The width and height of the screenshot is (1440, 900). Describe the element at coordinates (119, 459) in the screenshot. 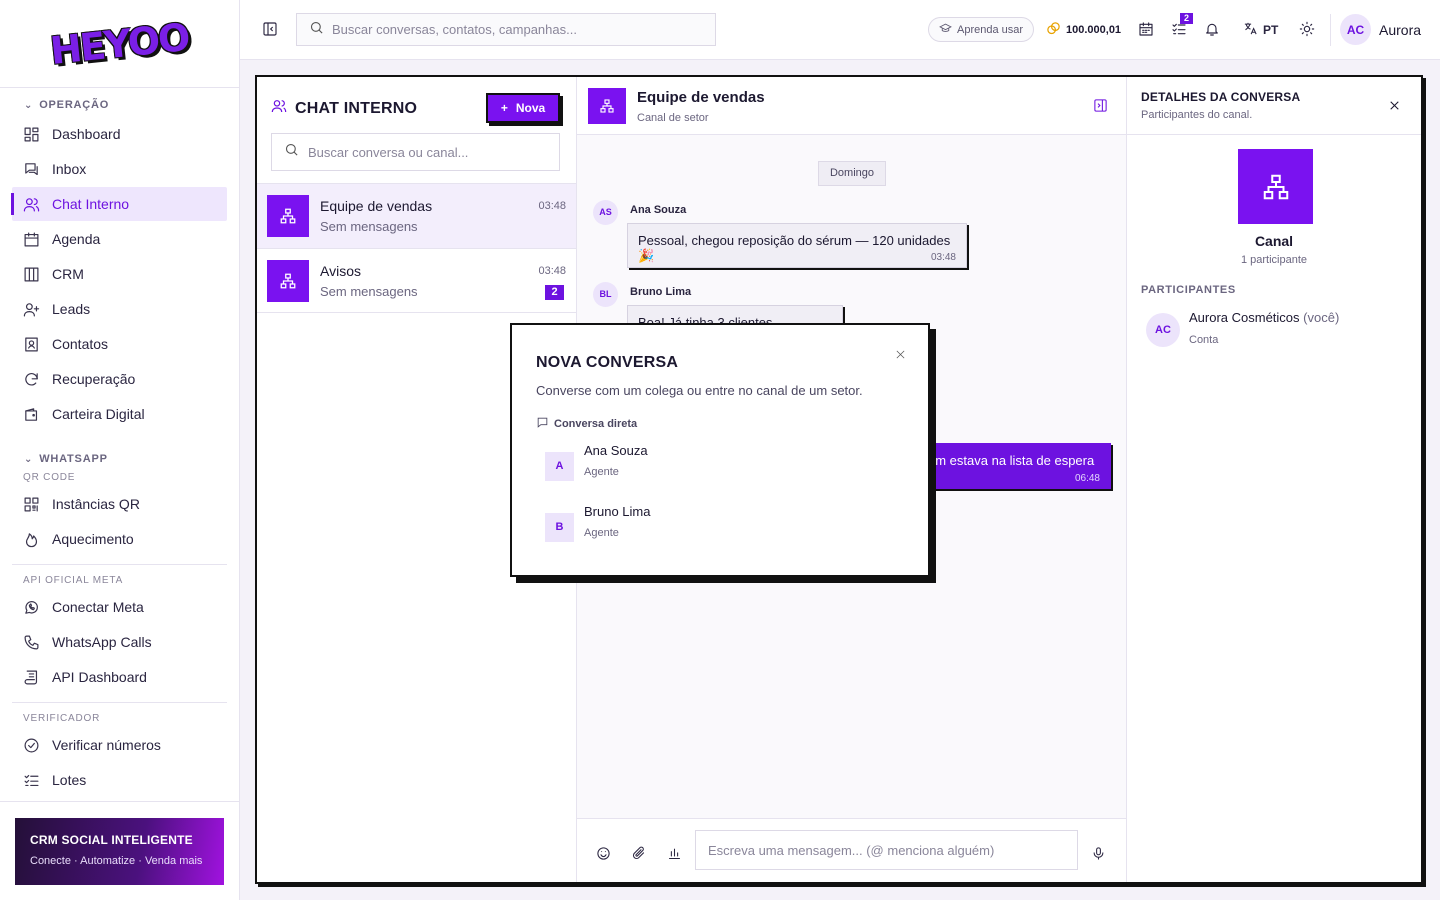

I see `section-whatsapp: ⌄ WHATSAPP` at that location.